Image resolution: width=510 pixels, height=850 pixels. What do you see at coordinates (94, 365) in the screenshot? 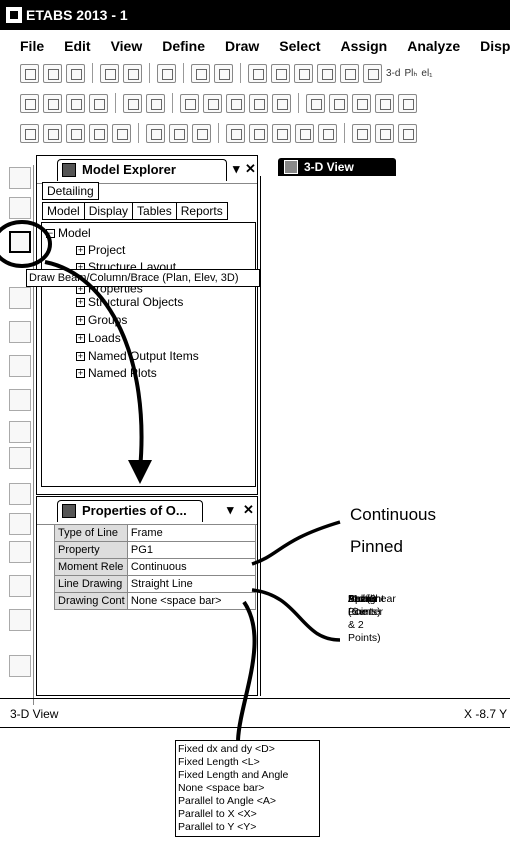
I see `callout-arrow` at bounding box center [94, 365].